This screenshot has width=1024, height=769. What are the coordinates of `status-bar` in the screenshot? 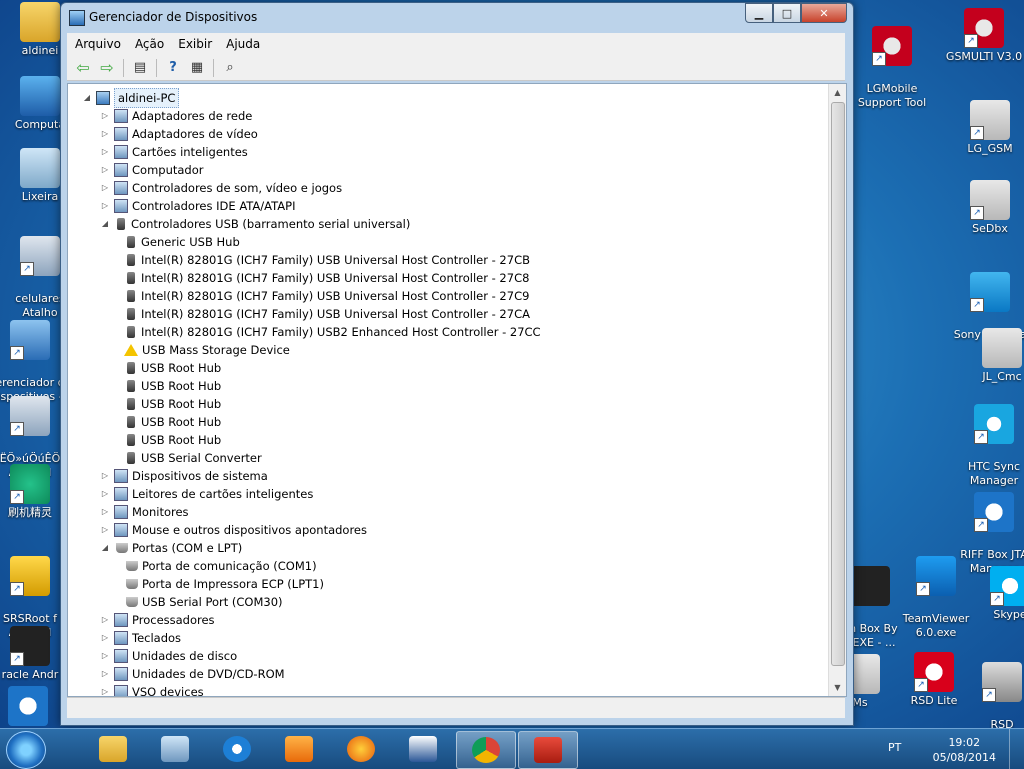 It's located at (456, 707).